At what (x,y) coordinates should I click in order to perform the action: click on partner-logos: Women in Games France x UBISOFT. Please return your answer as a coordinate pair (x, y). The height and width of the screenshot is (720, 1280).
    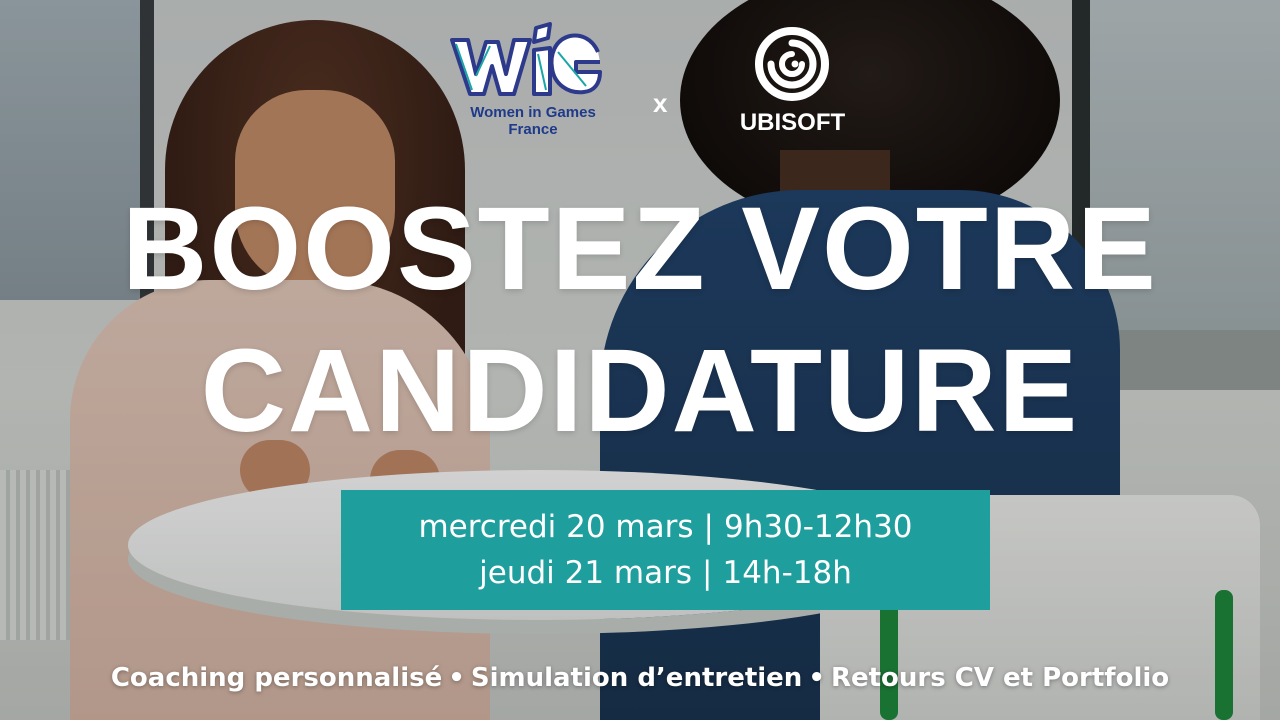
    Looking at the image, I should click on (650, 80).